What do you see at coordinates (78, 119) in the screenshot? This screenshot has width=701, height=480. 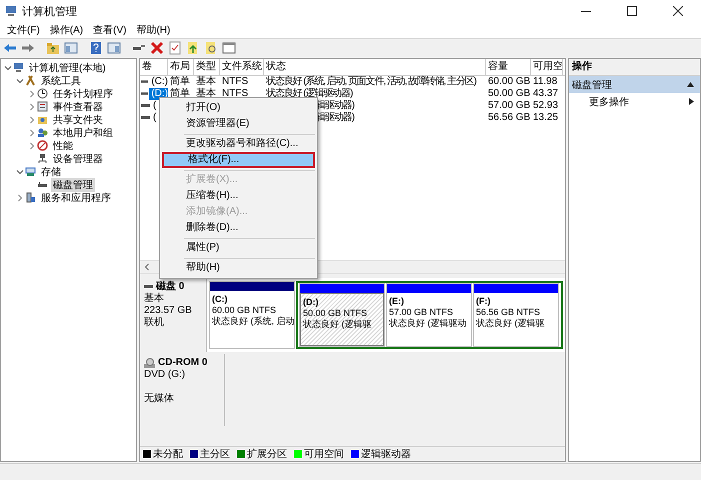 I see `tree-item: 共享文件夹` at bounding box center [78, 119].